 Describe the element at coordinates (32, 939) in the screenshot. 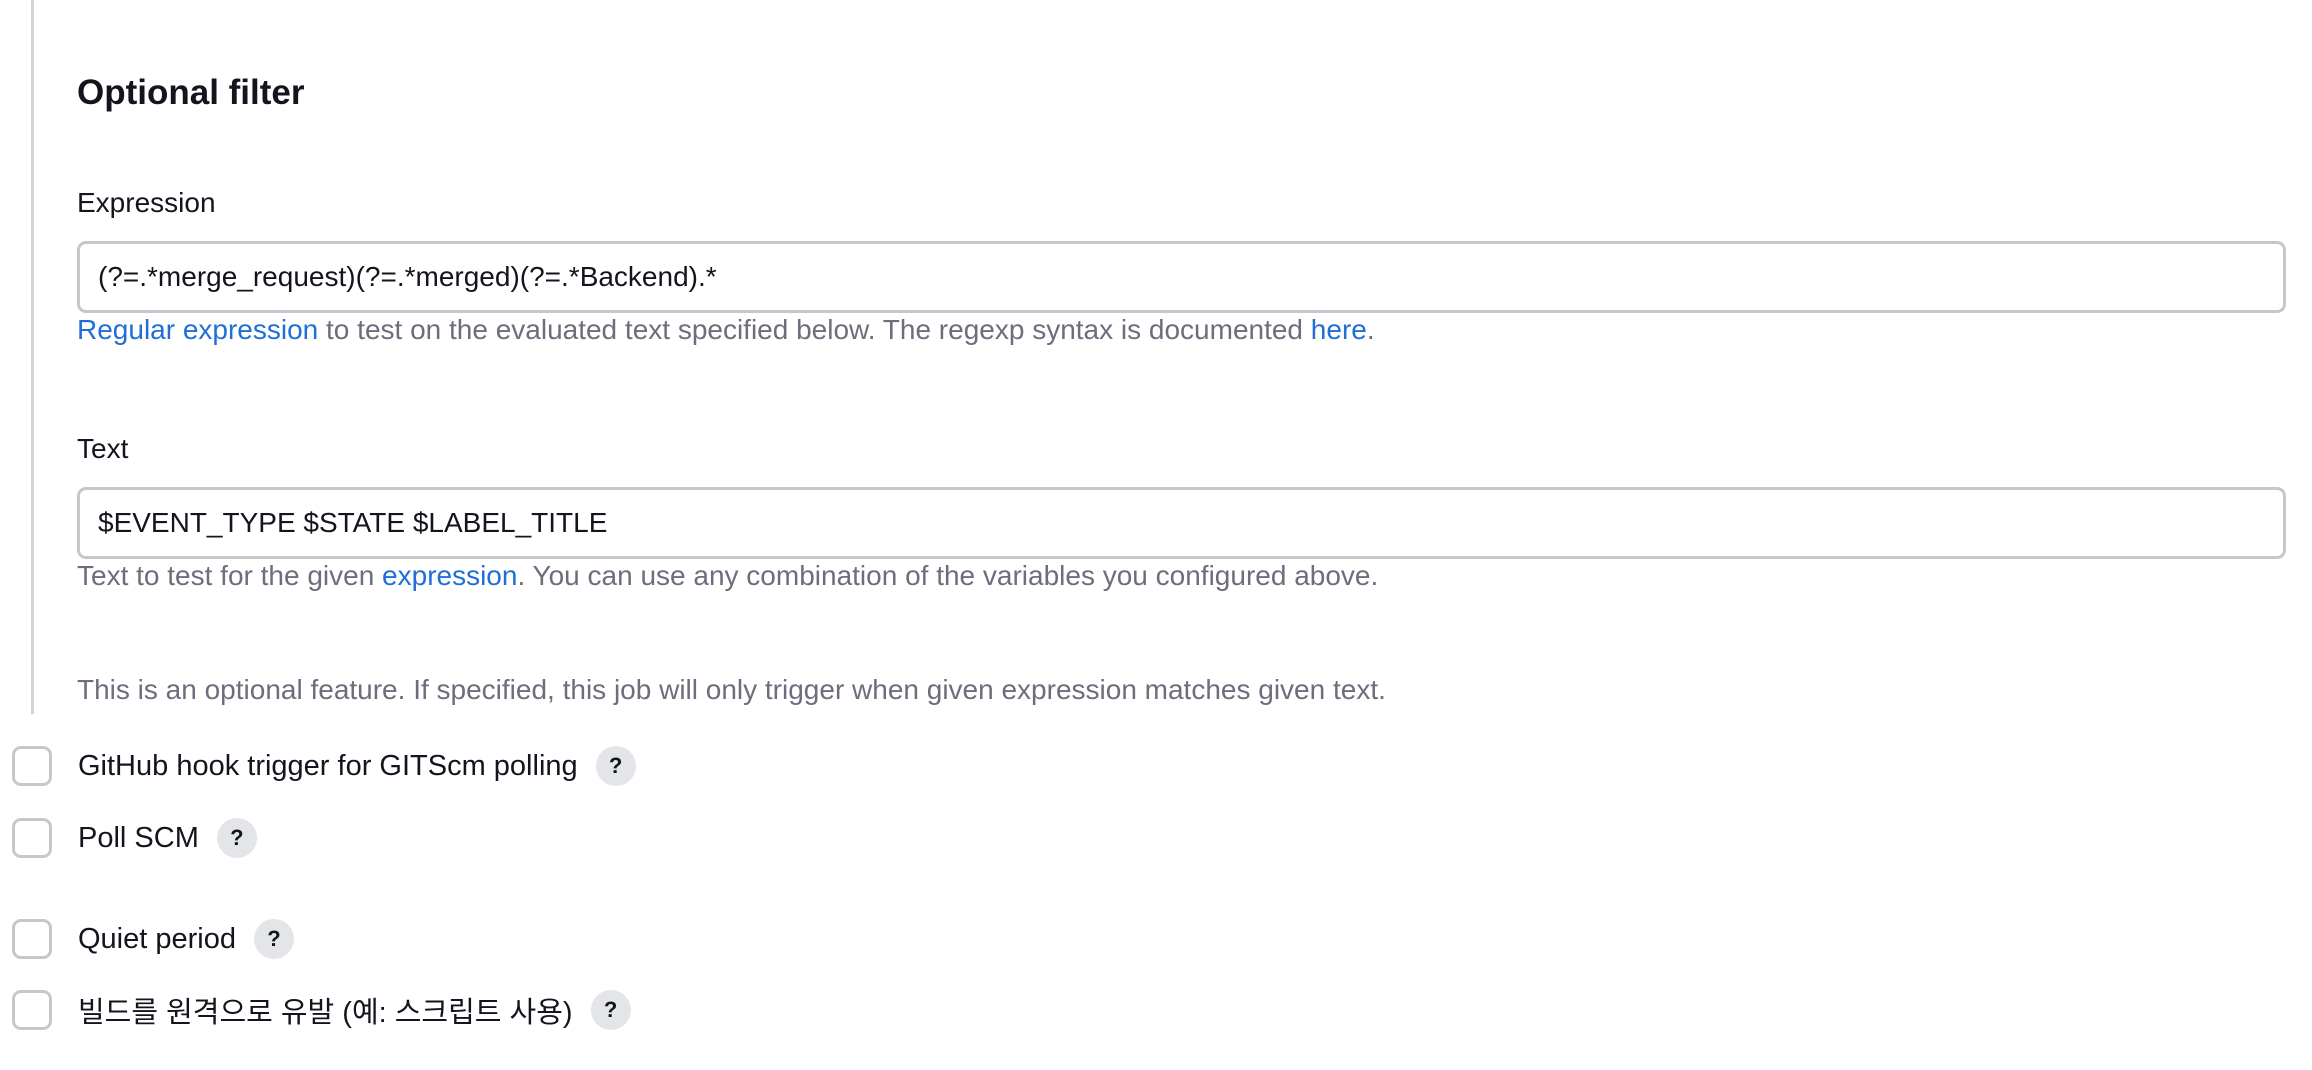

I see `quiet-period-checkbox` at that location.